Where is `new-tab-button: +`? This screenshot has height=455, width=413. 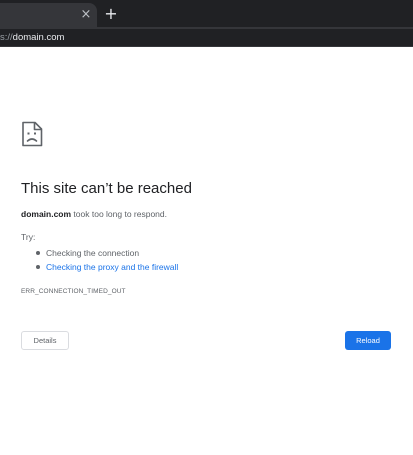
new-tab-button: + is located at coordinates (111, 14).